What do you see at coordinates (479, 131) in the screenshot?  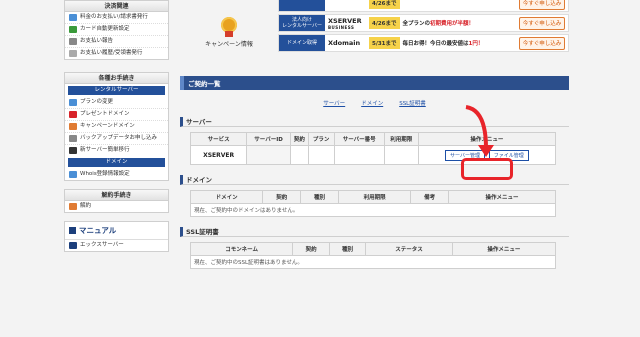 I see `red-arrow-icon` at bounding box center [479, 131].